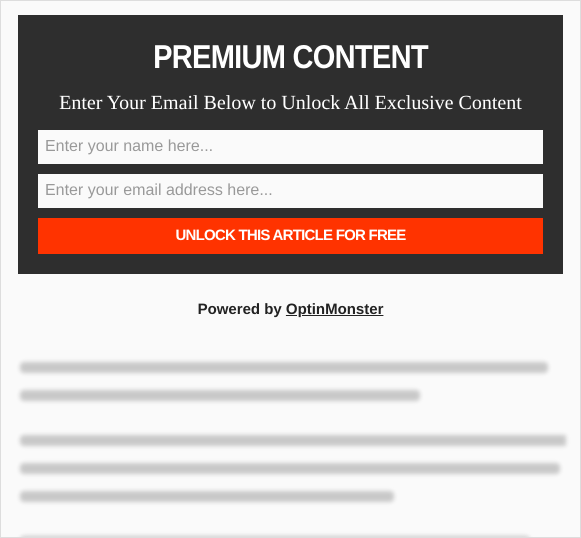 The image size is (581, 538). What do you see at coordinates (240, 309) in the screenshot?
I see `powered-by-text: Powered by` at bounding box center [240, 309].